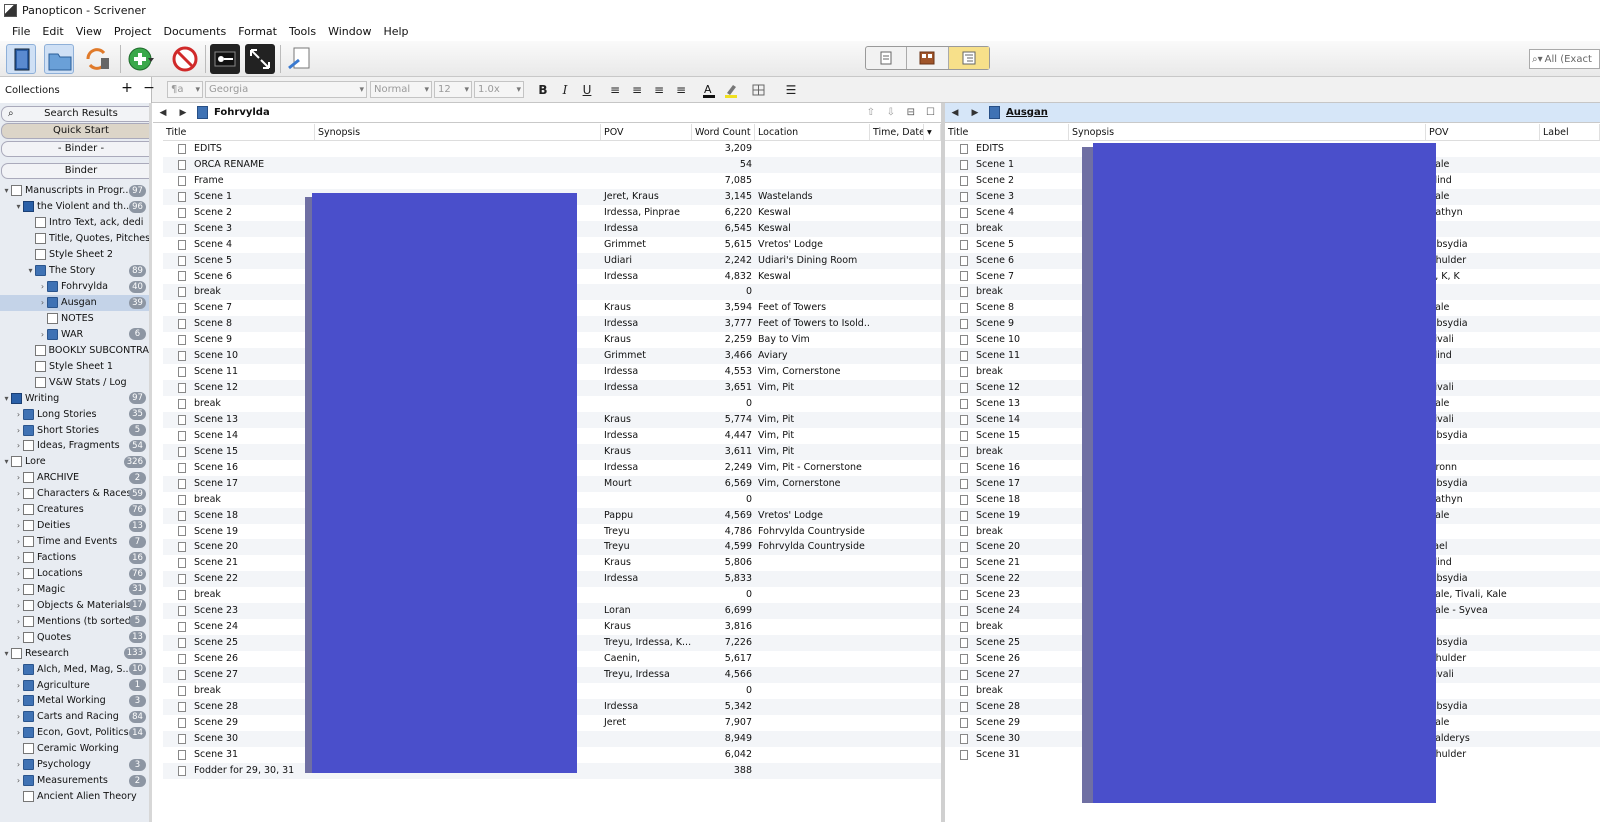  Describe the element at coordinates (257, 31) in the screenshot. I see `menu-format: Format` at that location.